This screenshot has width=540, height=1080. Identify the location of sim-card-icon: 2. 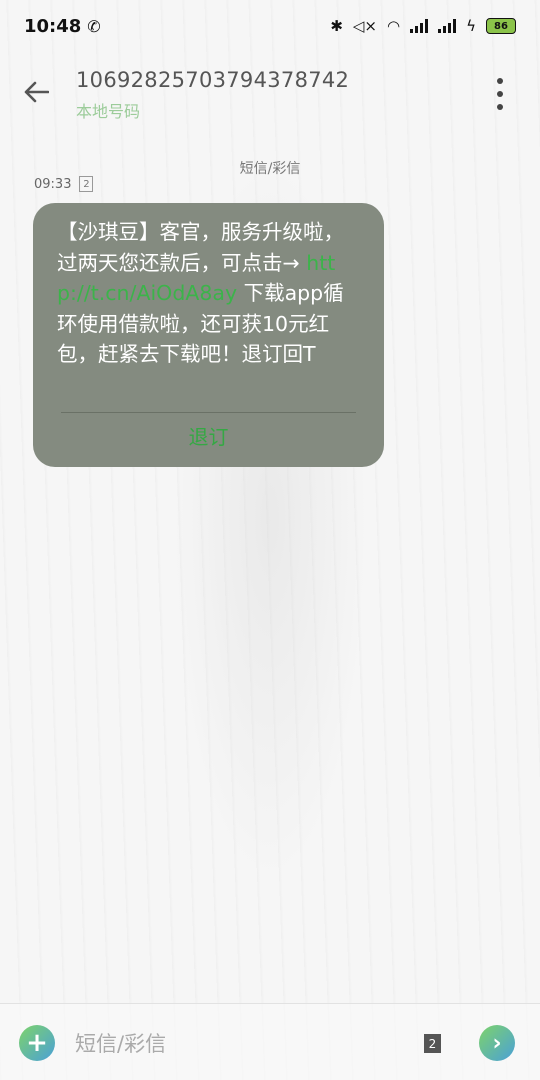
(86, 184).